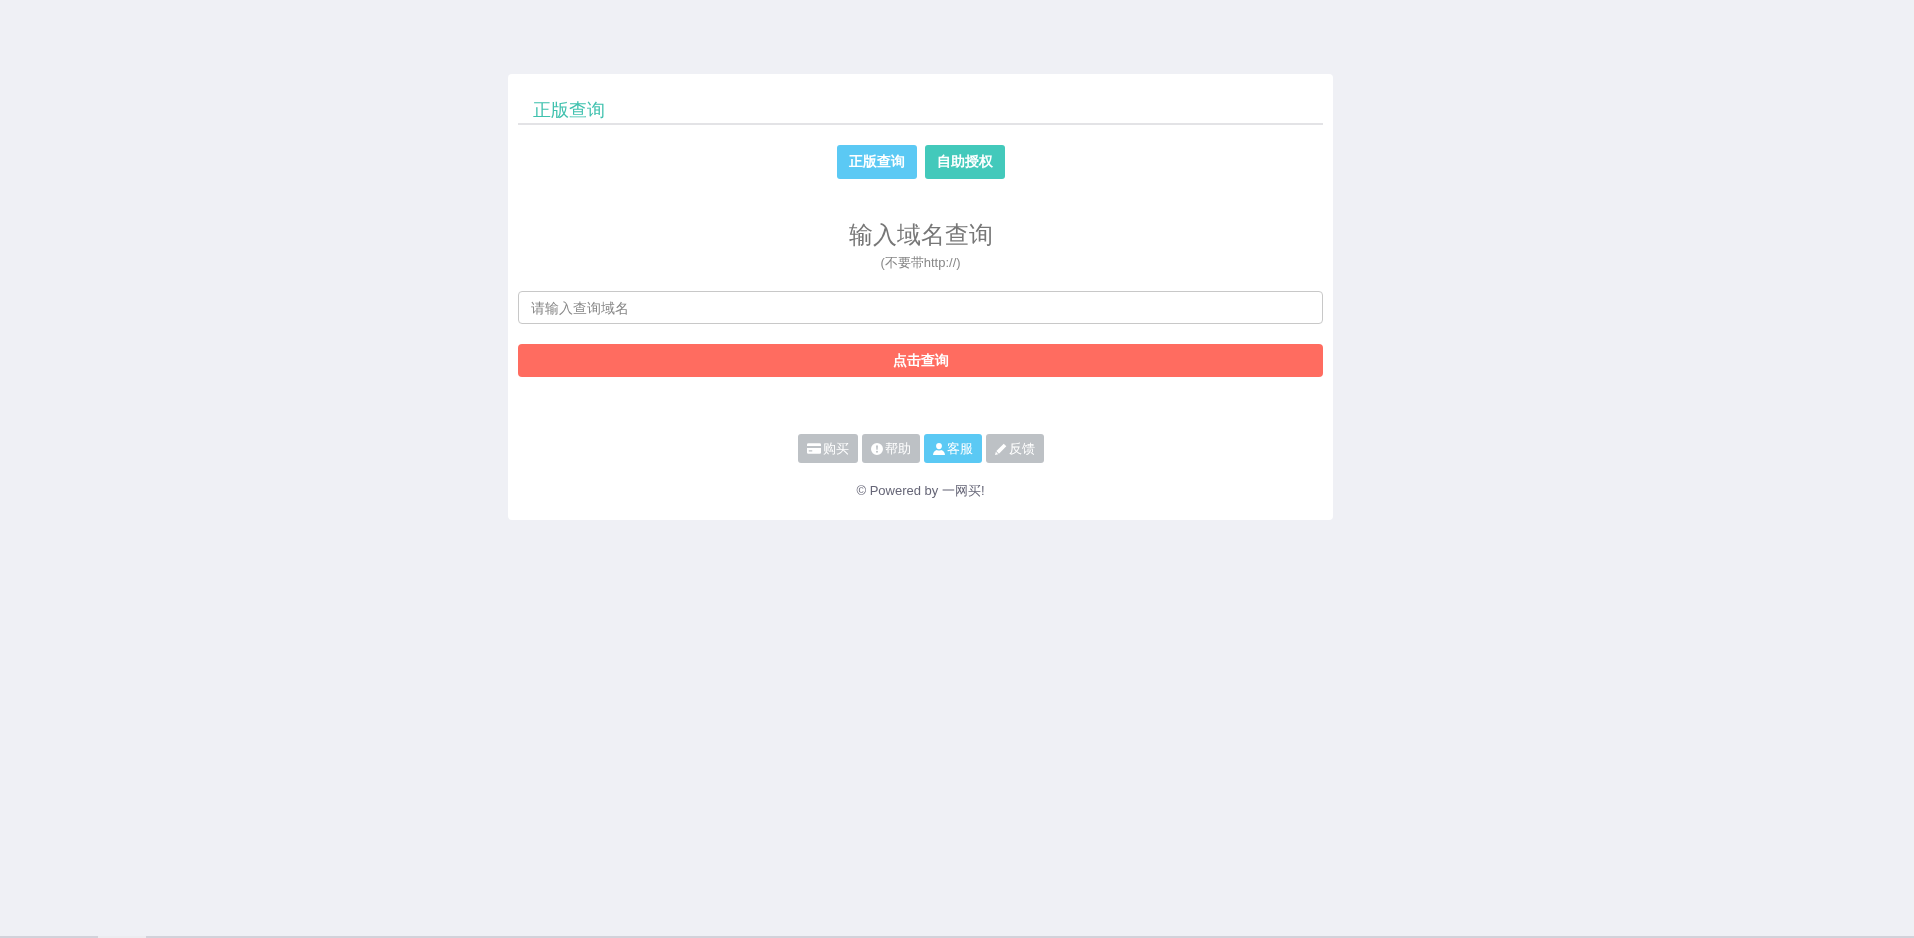  What do you see at coordinates (920, 307) in the screenshot?
I see `domain-input-field: 请输入查询域名` at bounding box center [920, 307].